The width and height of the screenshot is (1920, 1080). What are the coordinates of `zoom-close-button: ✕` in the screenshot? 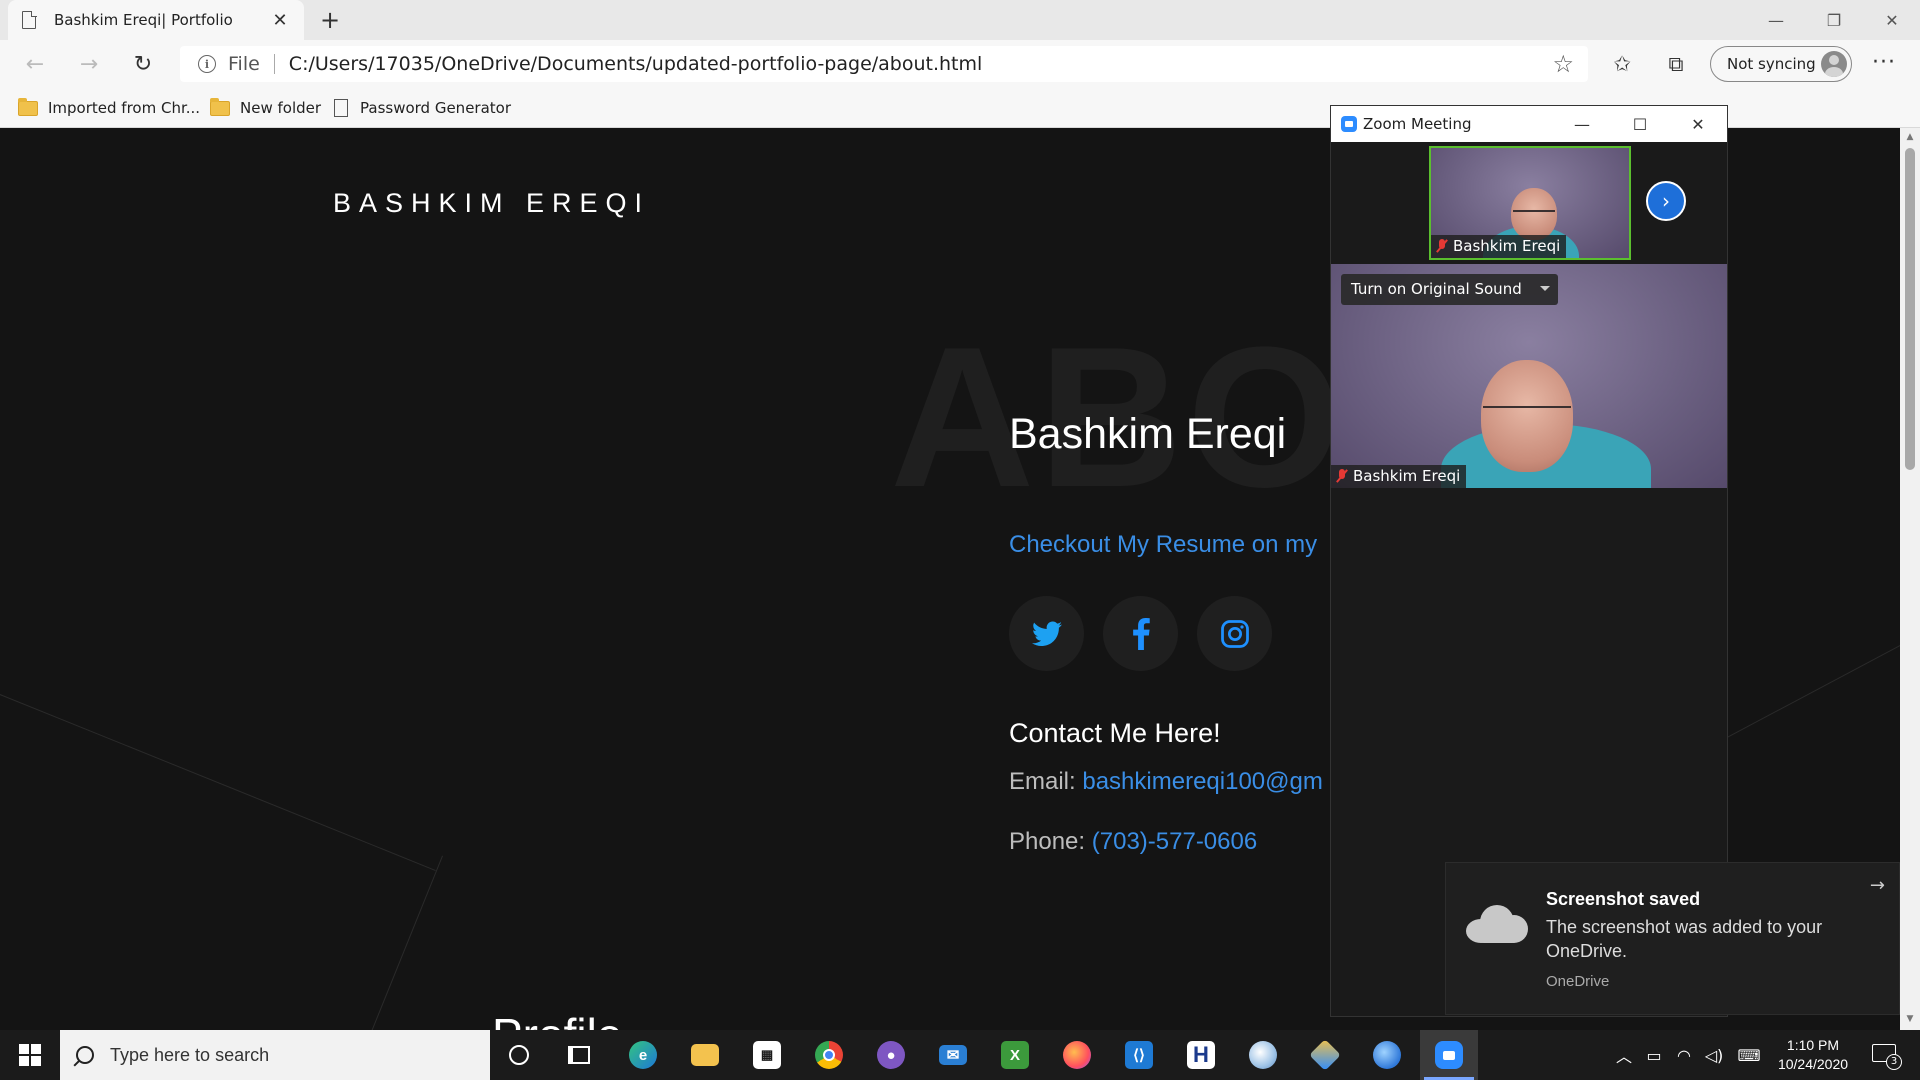 It's located at (1698, 124).